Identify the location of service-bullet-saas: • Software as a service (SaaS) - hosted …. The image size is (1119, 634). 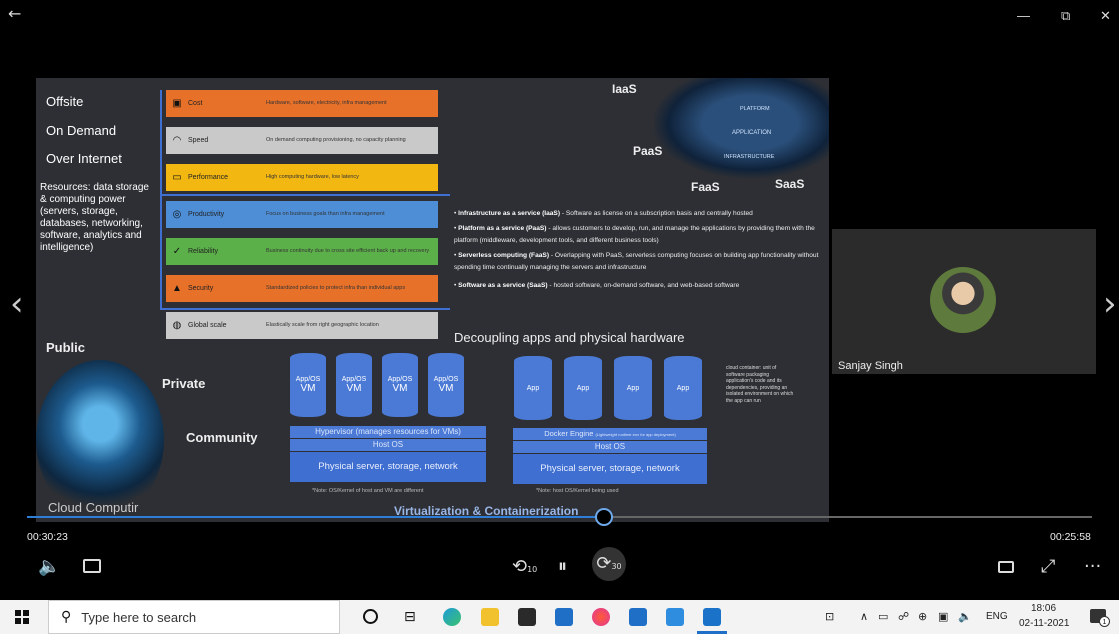
(597, 285).